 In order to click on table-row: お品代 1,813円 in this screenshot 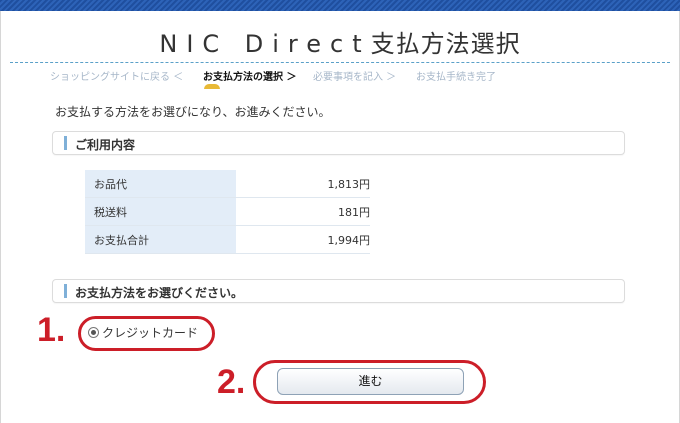, I will do `click(227, 184)`.